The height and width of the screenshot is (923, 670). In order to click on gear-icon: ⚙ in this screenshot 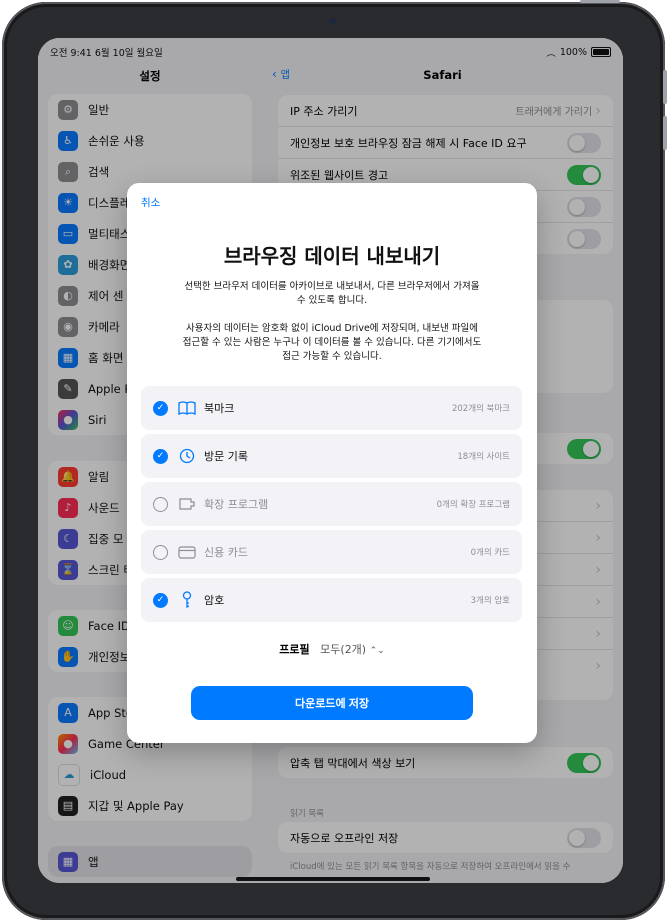, I will do `click(68, 109)`.